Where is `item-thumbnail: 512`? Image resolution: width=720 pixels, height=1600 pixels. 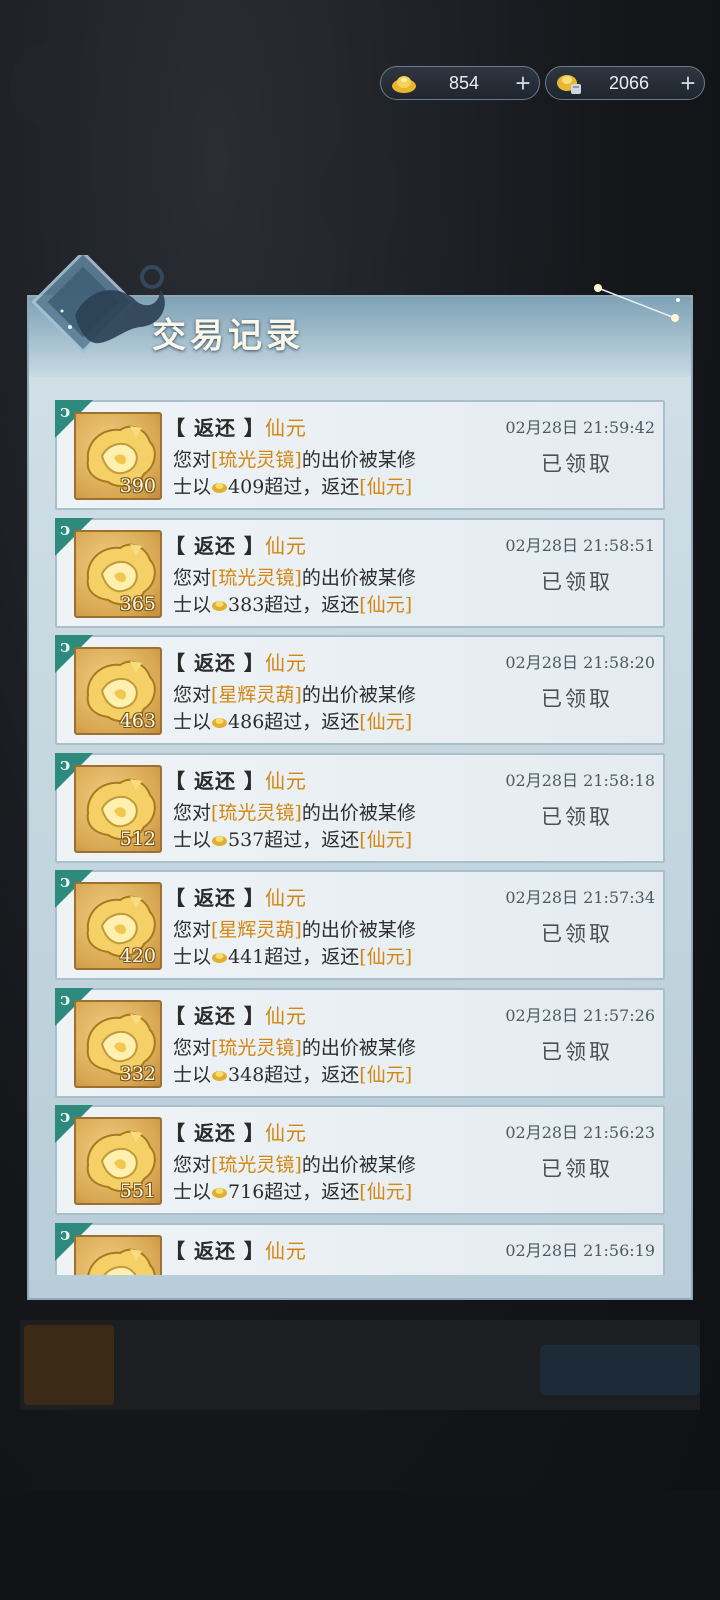
item-thumbnail: 512 is located at coordinates (118, 809).